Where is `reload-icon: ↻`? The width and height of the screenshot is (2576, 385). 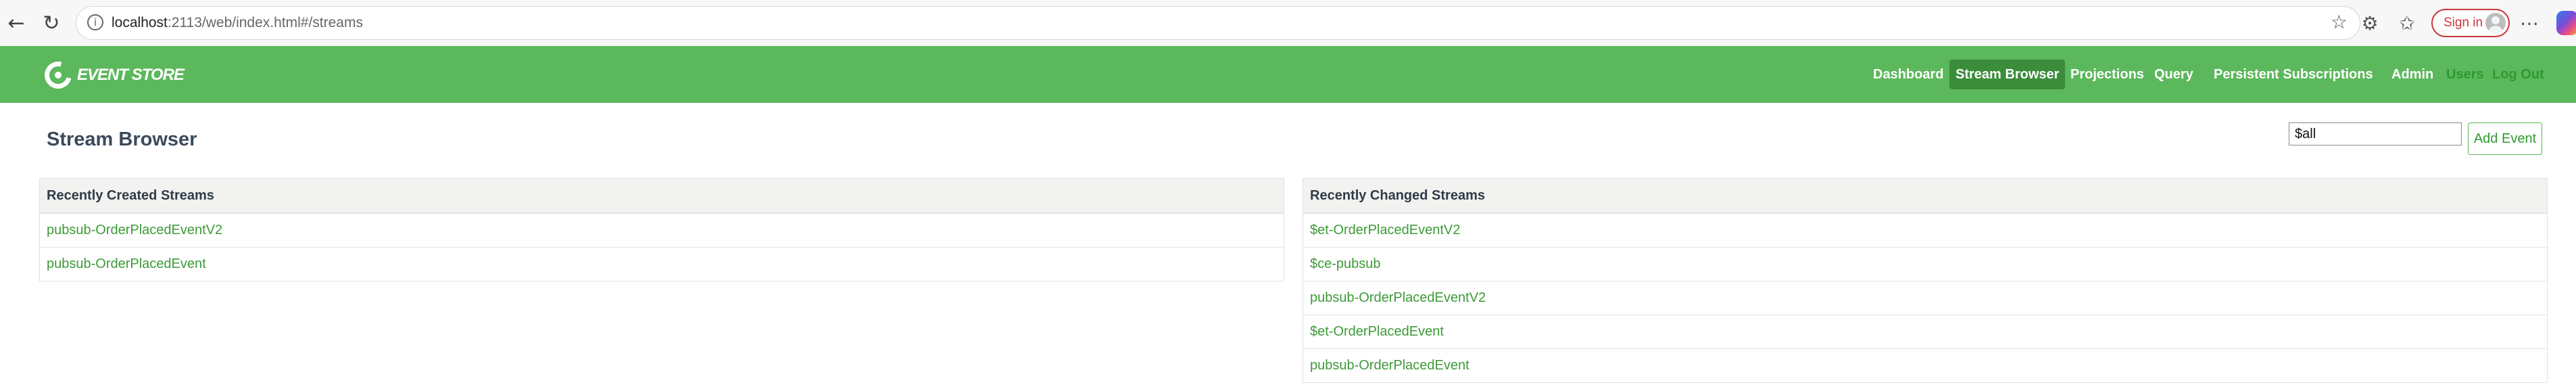
reload-icon: ↻ is located at coordinates (51, 23).